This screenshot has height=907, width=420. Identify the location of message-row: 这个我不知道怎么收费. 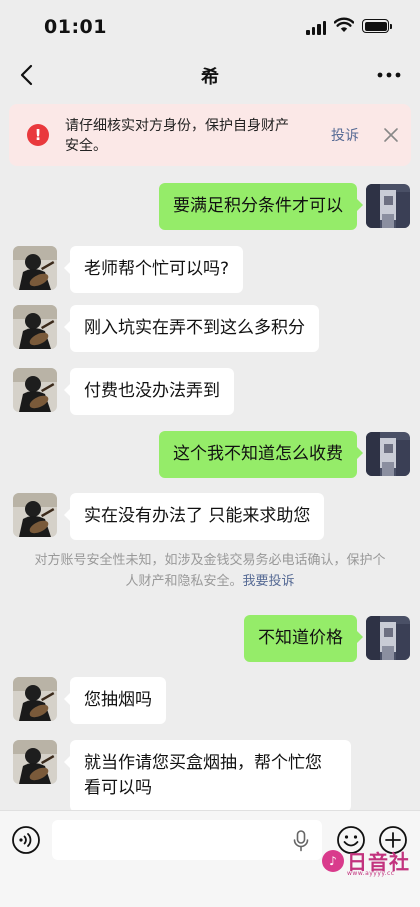
(210, 454).